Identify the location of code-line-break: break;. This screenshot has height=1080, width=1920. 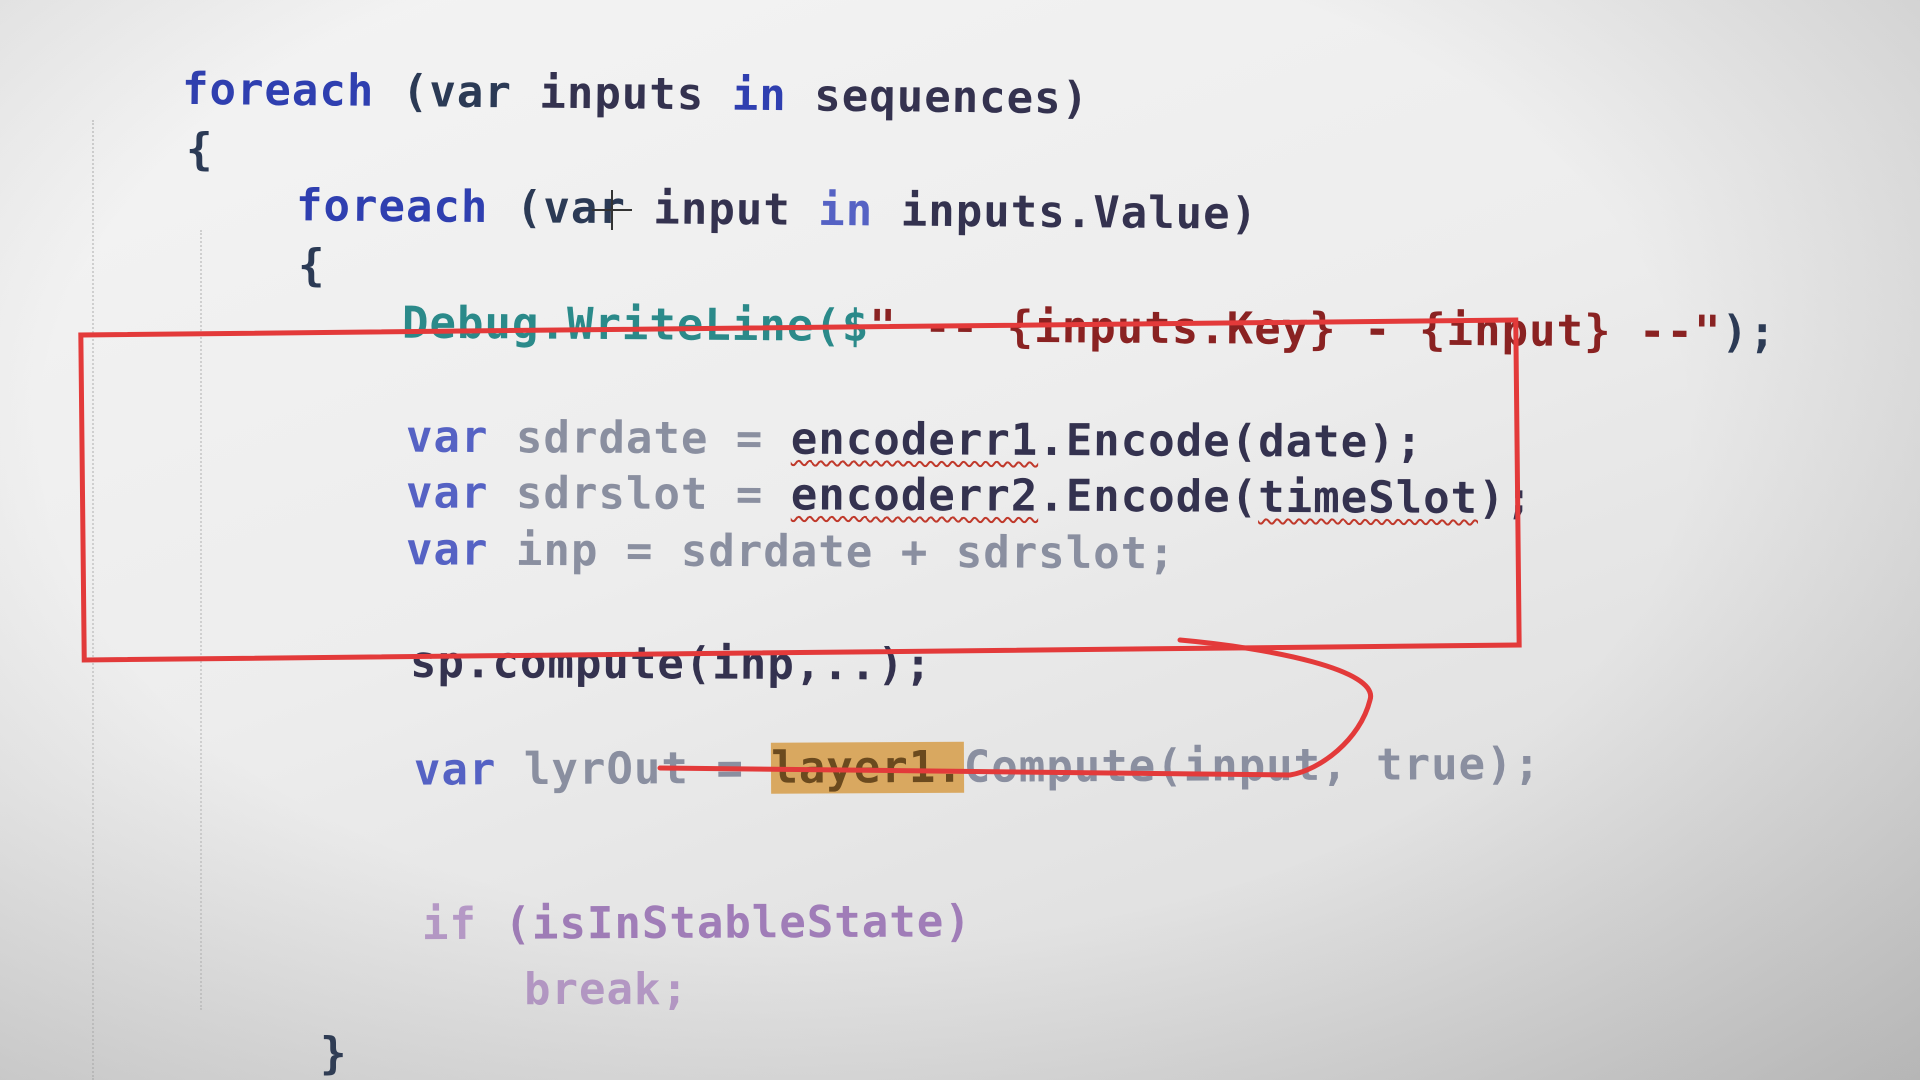
(551, 990).